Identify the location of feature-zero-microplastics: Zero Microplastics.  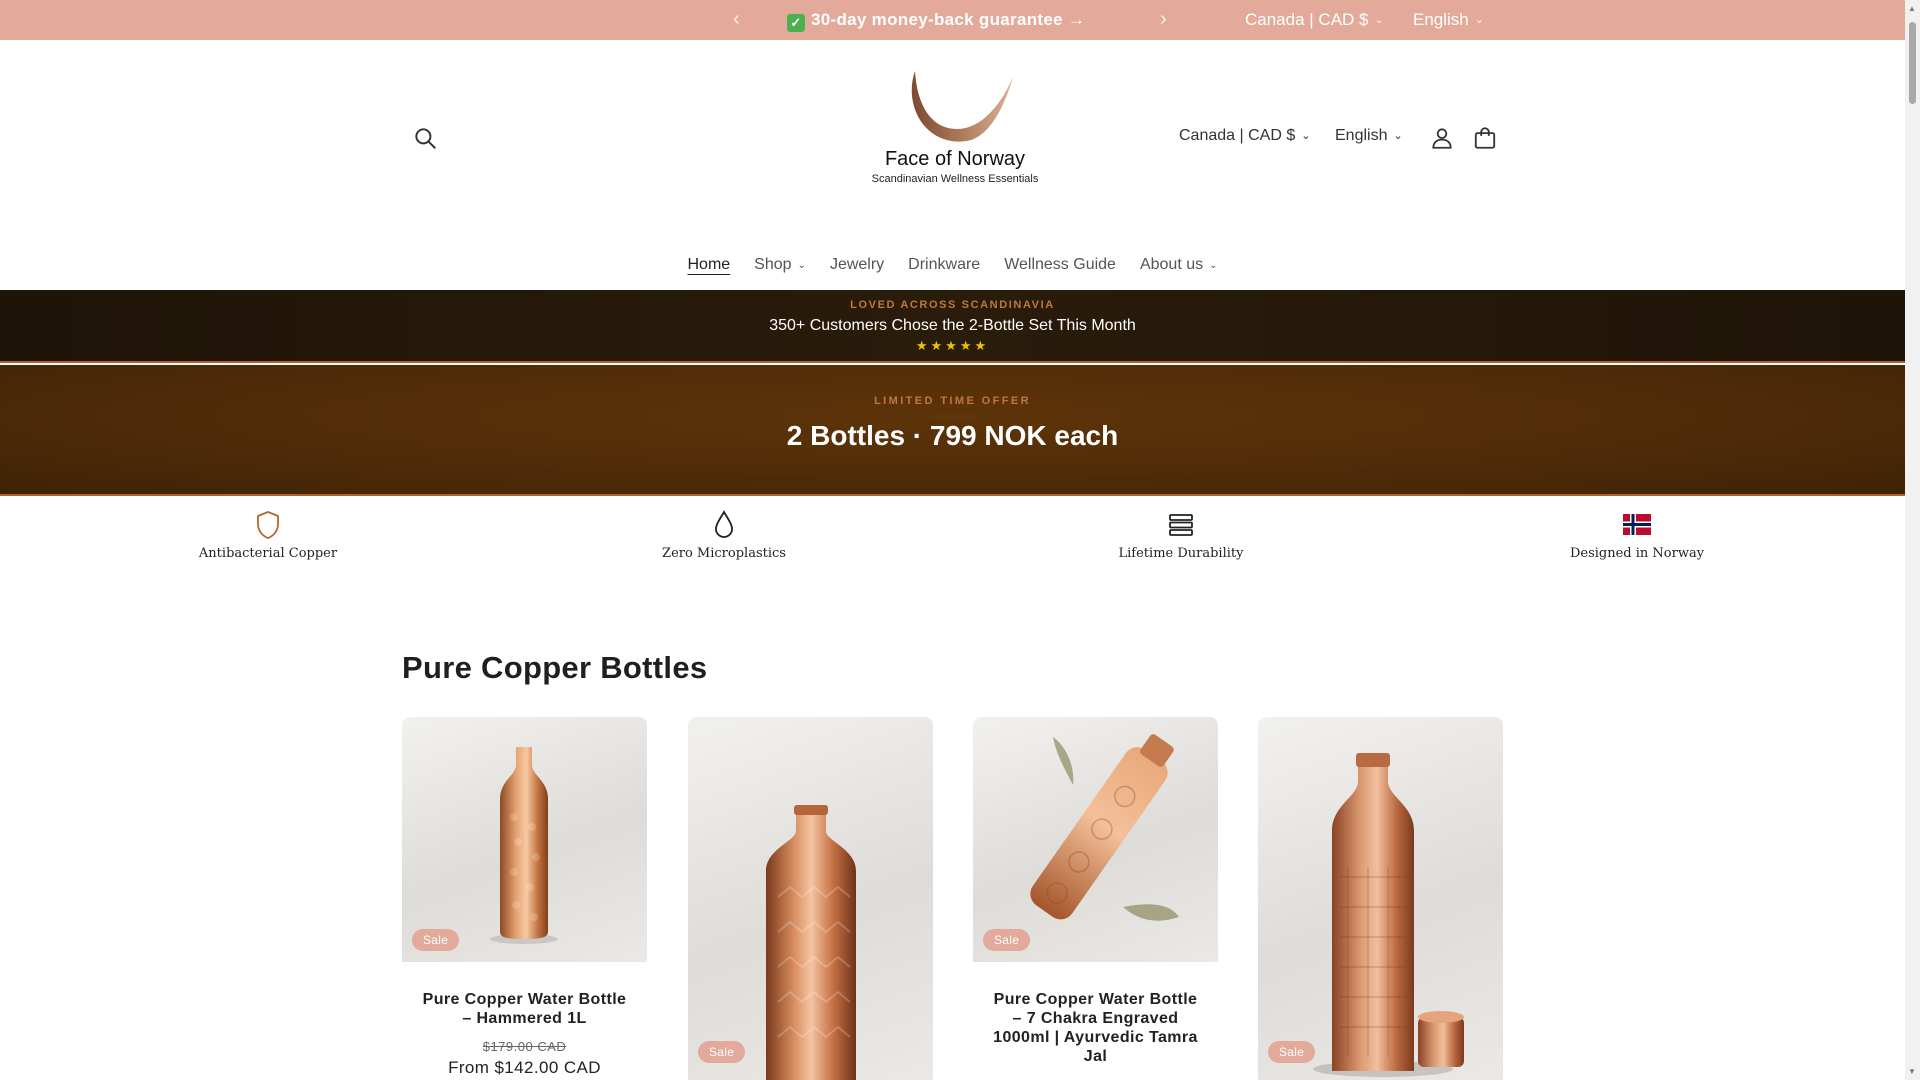
(724, 535).